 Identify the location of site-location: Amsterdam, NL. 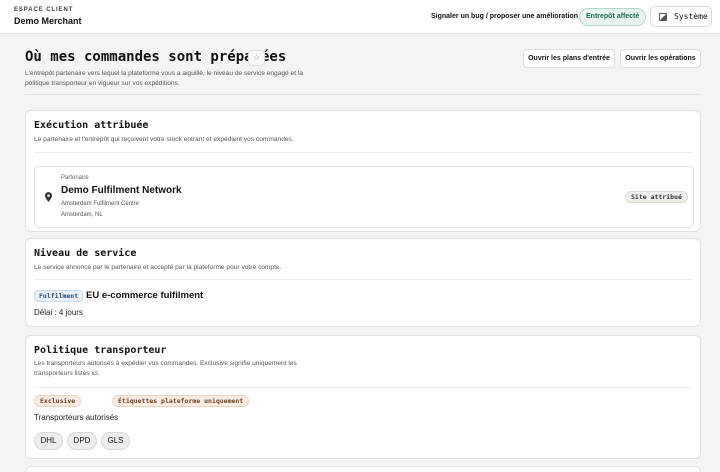
(82, 215).